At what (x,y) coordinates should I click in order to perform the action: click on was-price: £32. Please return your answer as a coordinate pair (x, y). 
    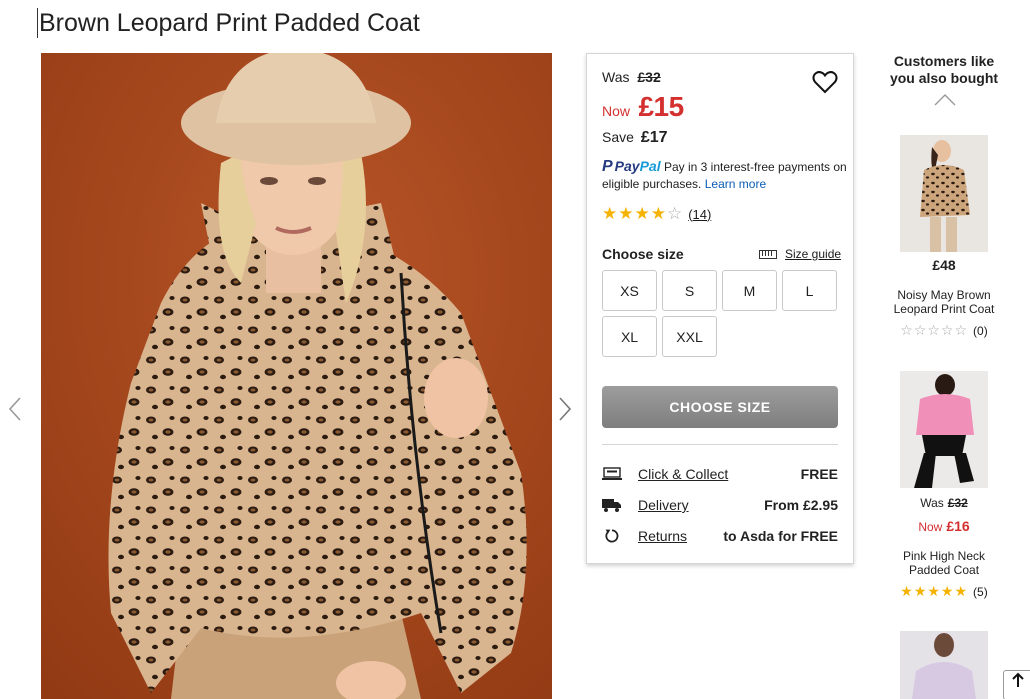
    Looking at the image, I should click on (649, 77).